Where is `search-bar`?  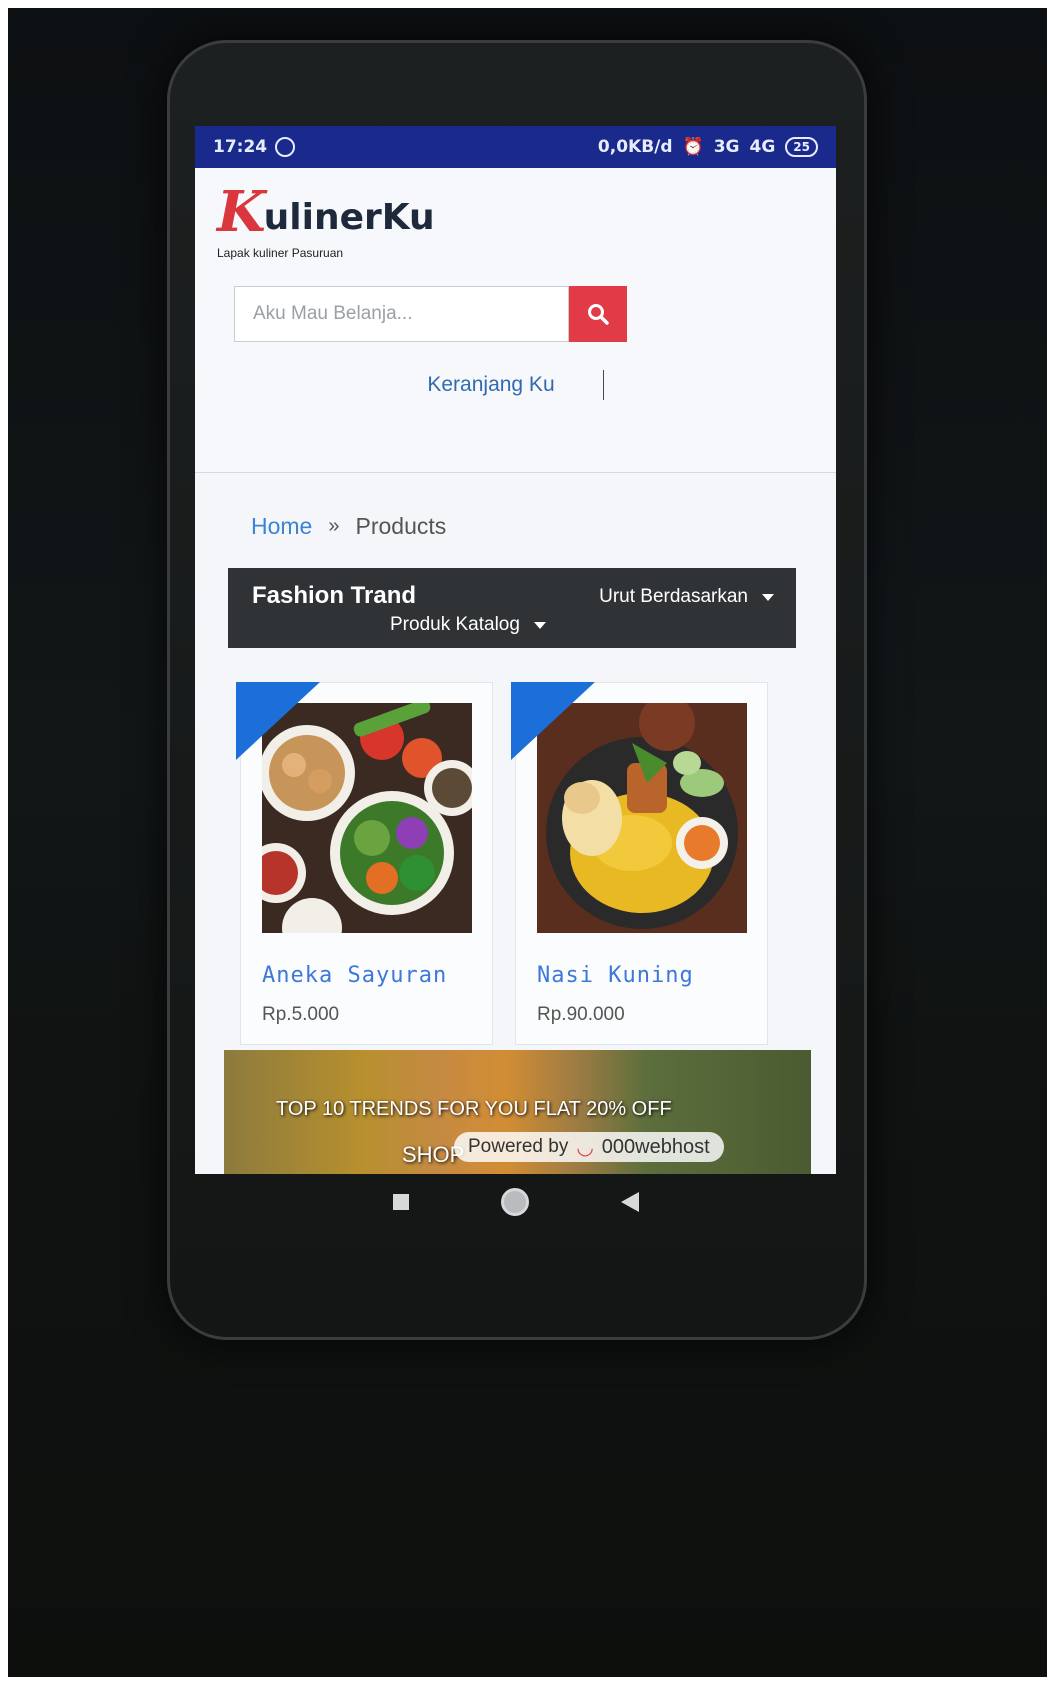
search-bar is located at coordinates (524, 314).